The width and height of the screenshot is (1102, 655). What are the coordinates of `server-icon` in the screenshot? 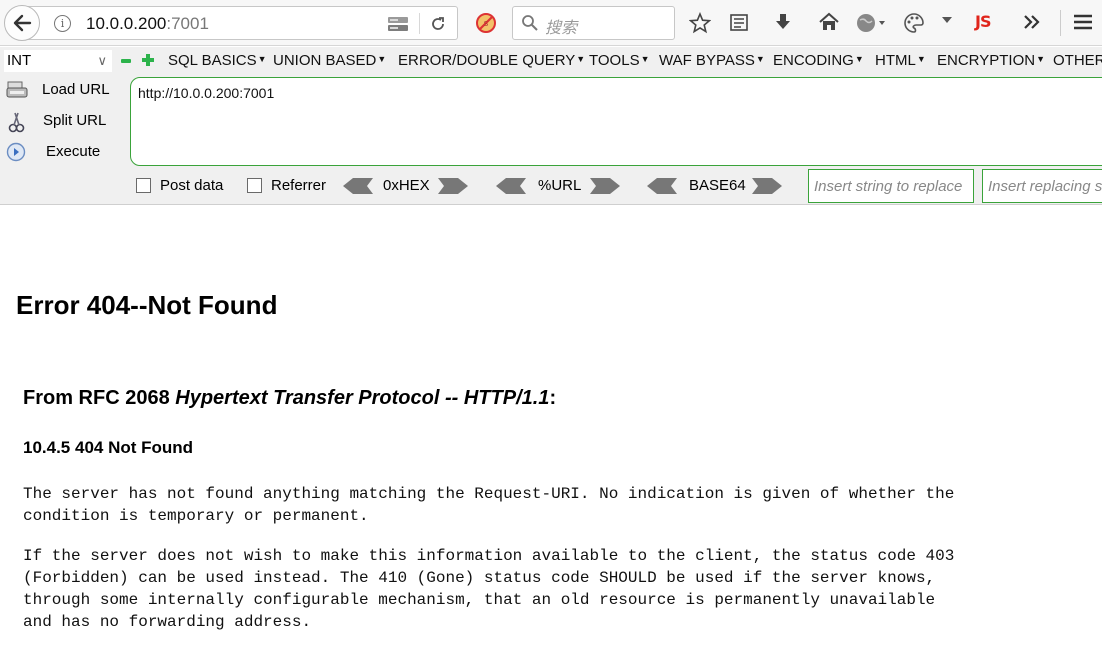 It's located at (398, 24).